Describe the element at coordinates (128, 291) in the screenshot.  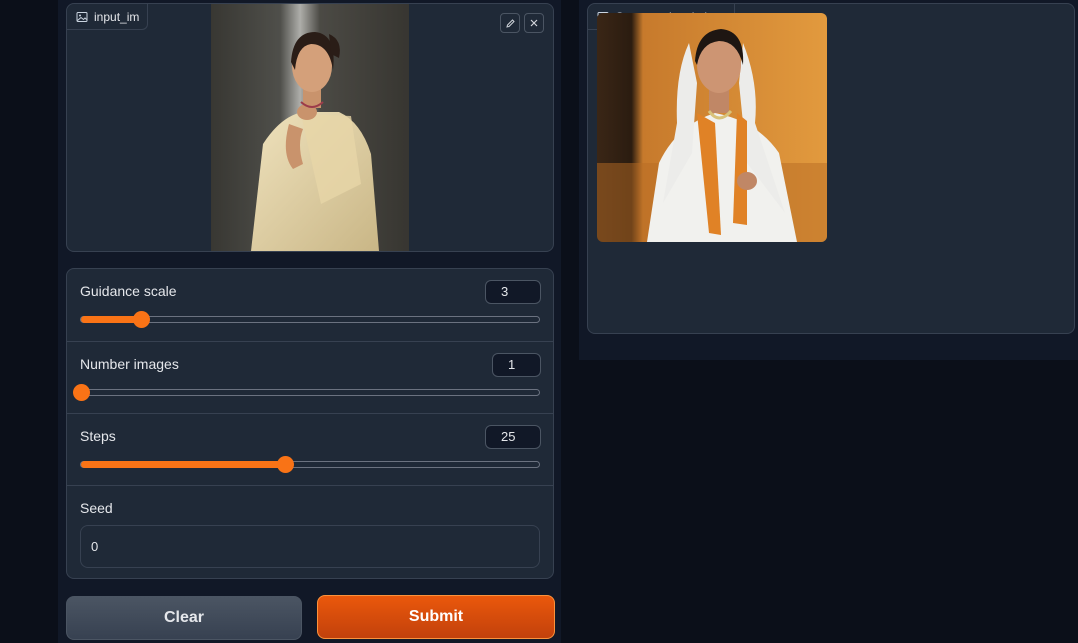
I see `guidance-scale-label: Guidance scale` at that location.